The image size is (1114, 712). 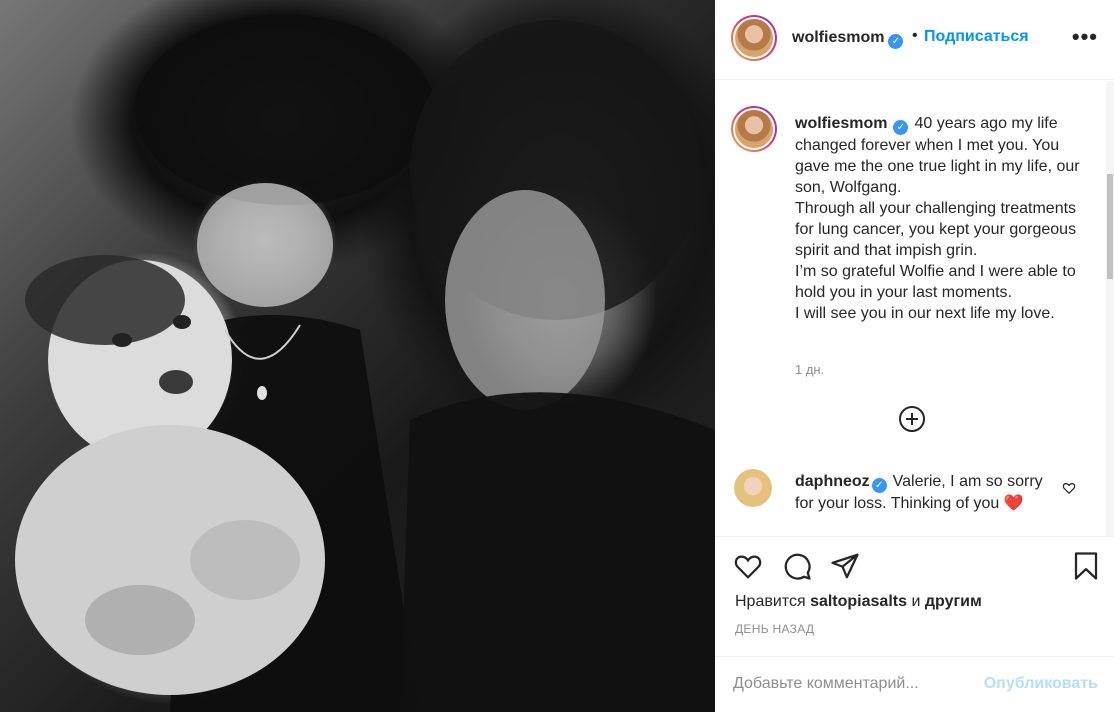 I want to click on scrollbar-thumb, so click(x=1110, y=226).